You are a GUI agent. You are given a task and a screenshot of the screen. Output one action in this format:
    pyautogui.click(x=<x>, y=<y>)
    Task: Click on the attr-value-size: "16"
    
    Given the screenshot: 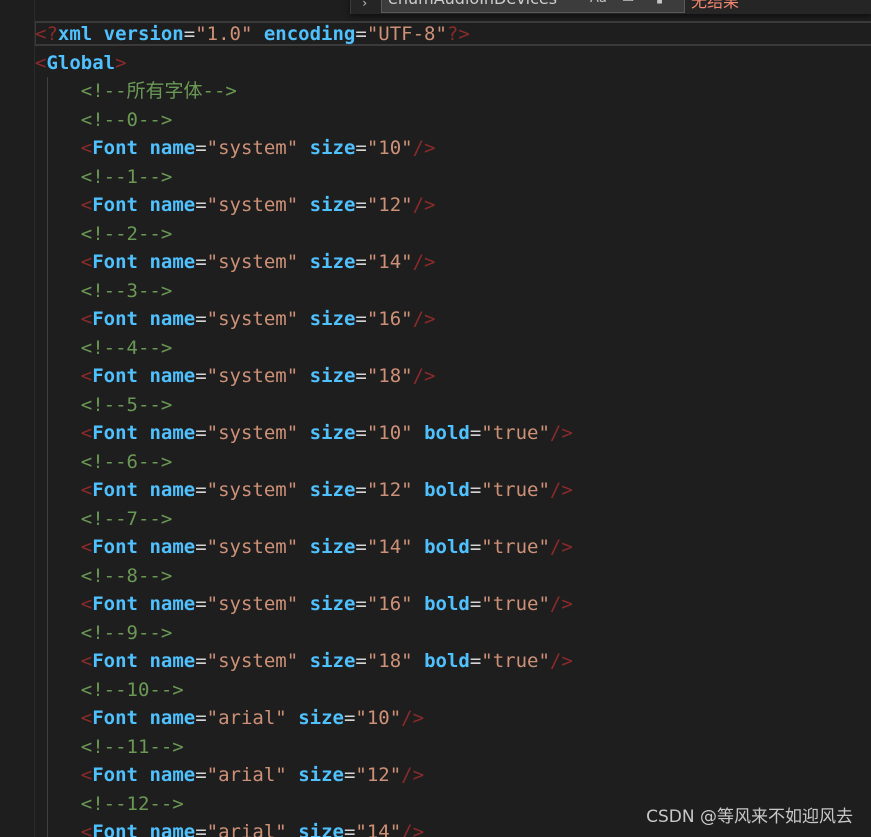 What is the action you would take?
    pyautogui.click(x=389, y=604)
    